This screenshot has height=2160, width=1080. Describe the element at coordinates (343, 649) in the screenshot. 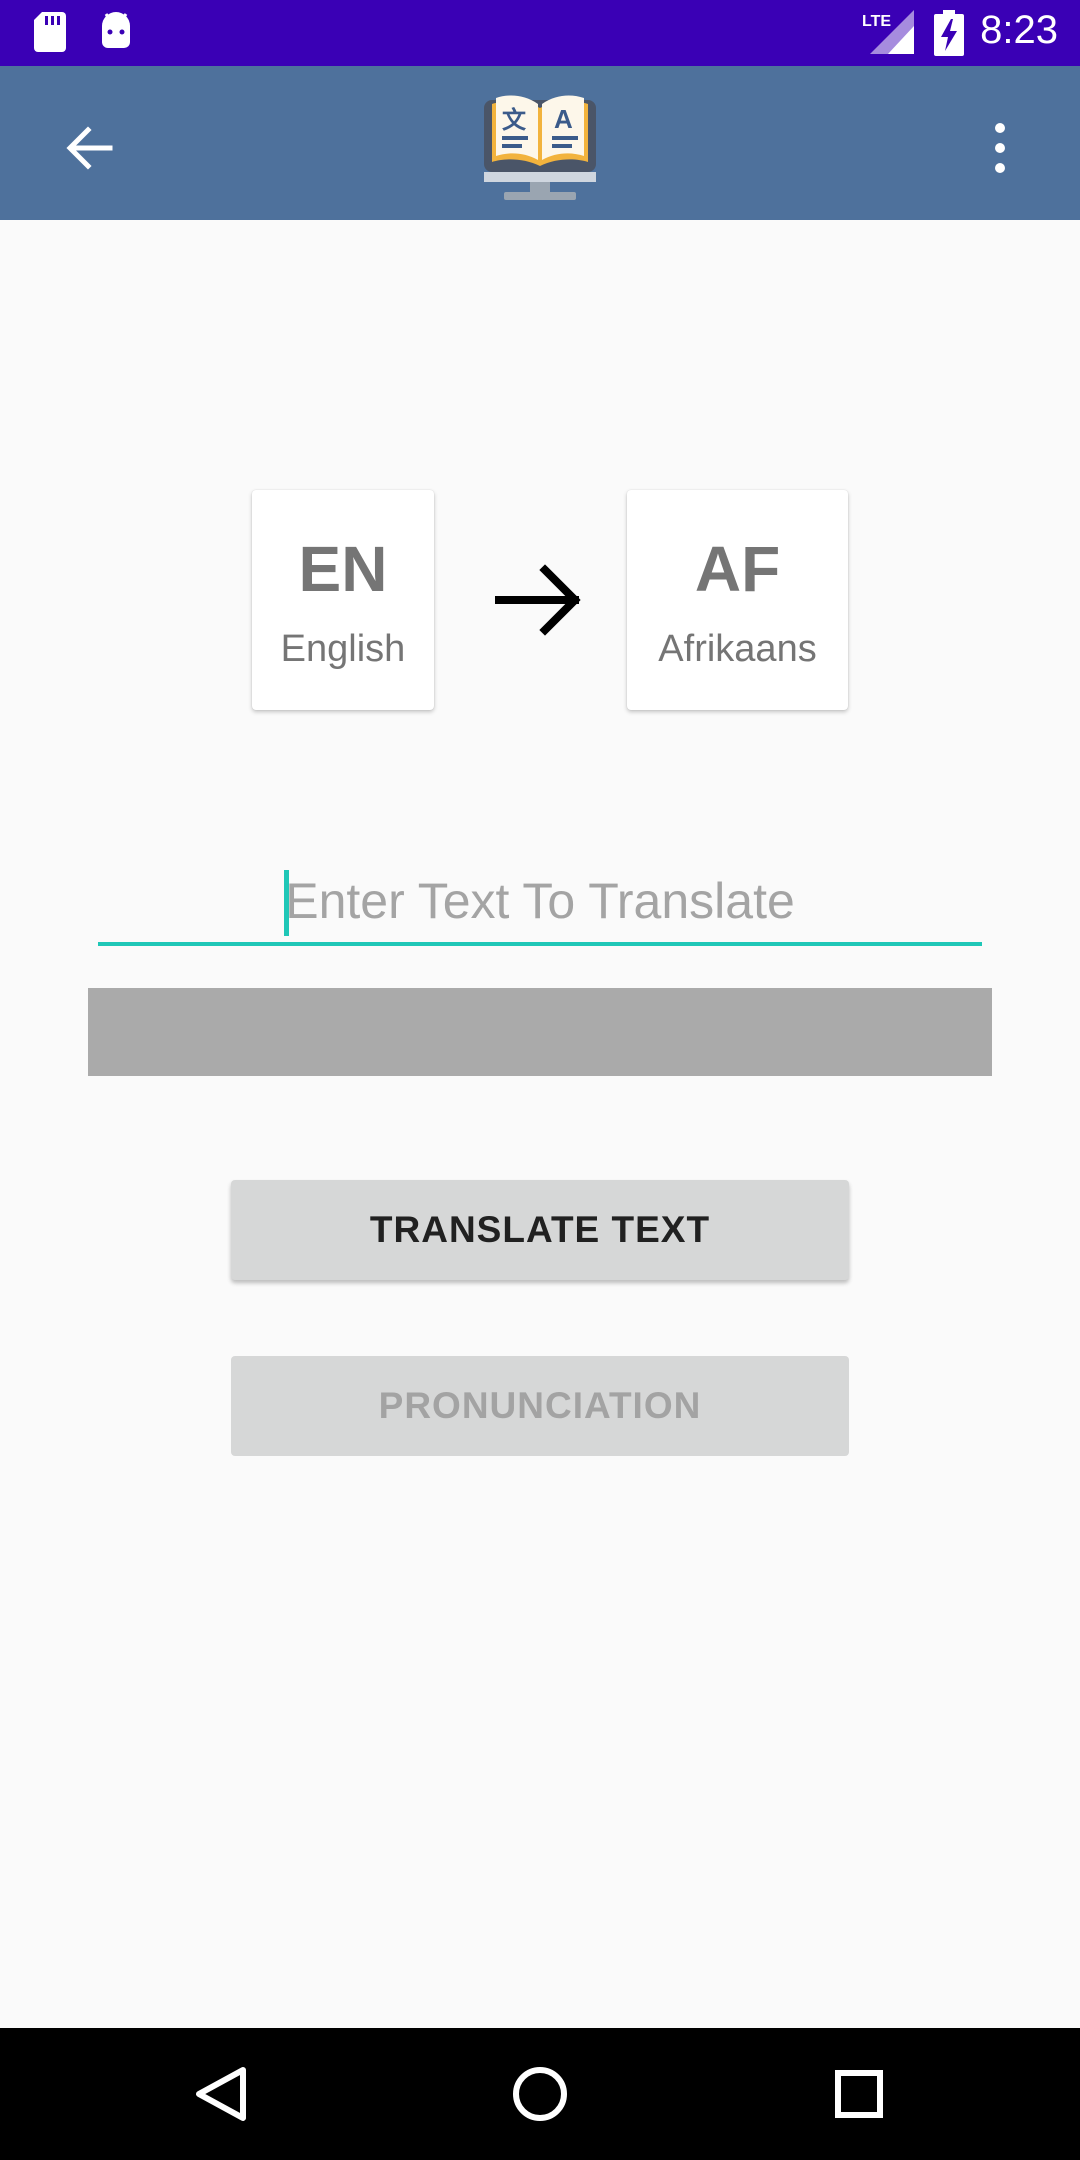

I see `source-language-name: English` at that location.